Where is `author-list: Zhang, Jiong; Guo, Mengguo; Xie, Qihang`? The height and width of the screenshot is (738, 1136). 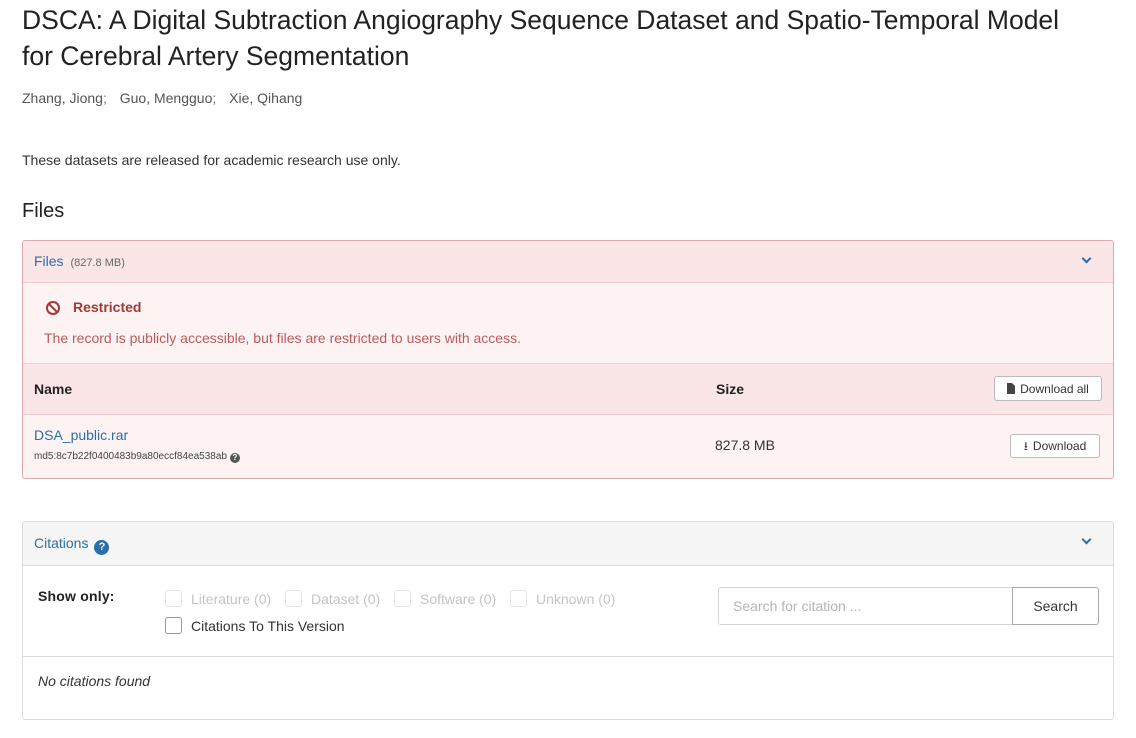
author-list: Zhang, Jiong; Guo, Mengguo; Xie, Qihang is located at coordinates (162, 98).